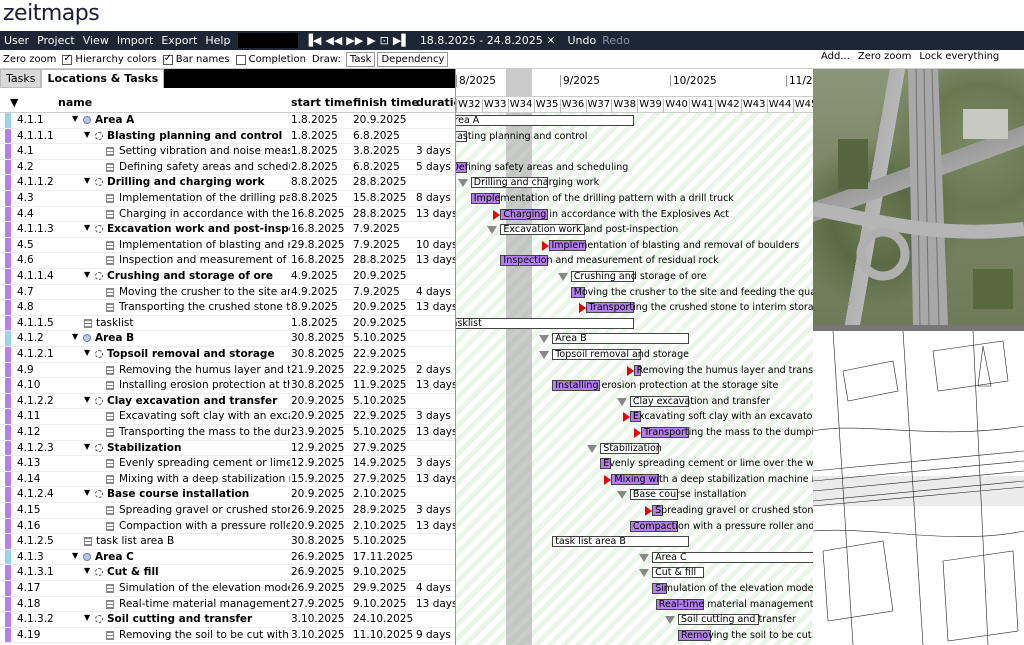 This screenshot has height=645, width=1024. I want to click on bar-names-toggle: Bar names, so click(196, 59).